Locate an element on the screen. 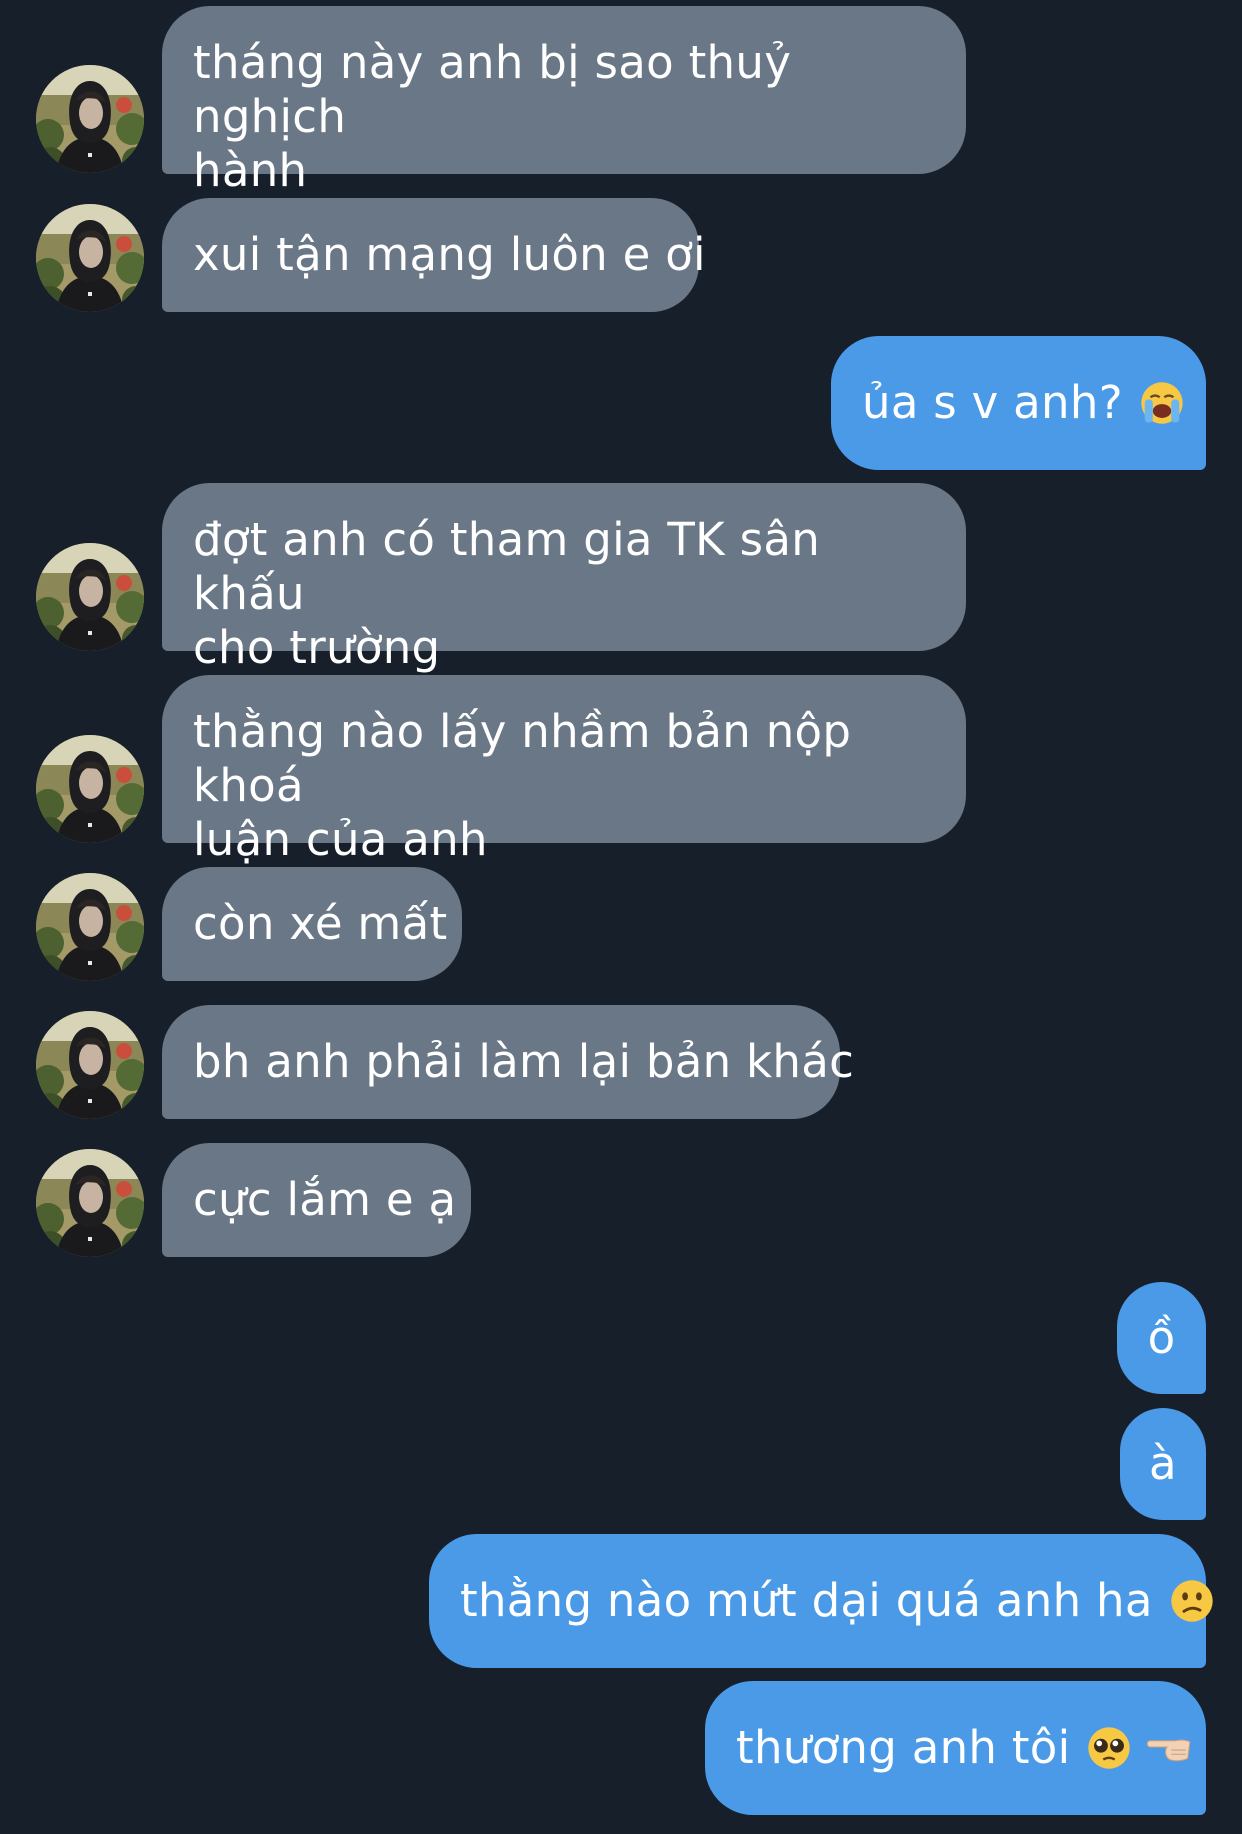  message-bubble: ủa s v anh? is located at coordinates (1018, 403).